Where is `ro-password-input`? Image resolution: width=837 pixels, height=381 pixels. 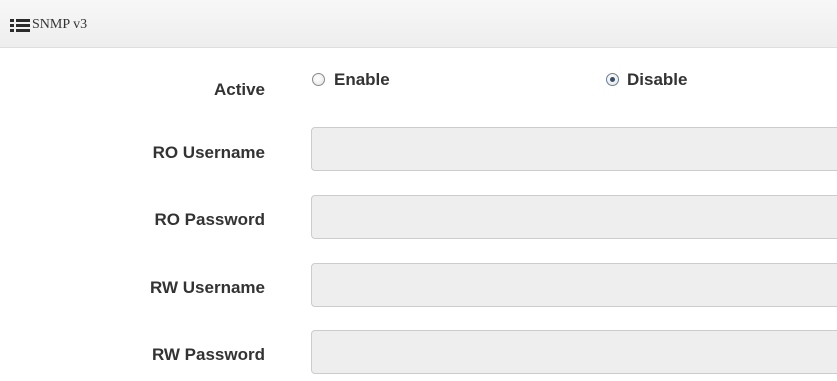
ro-password-input is located at coordinates (574, 217).